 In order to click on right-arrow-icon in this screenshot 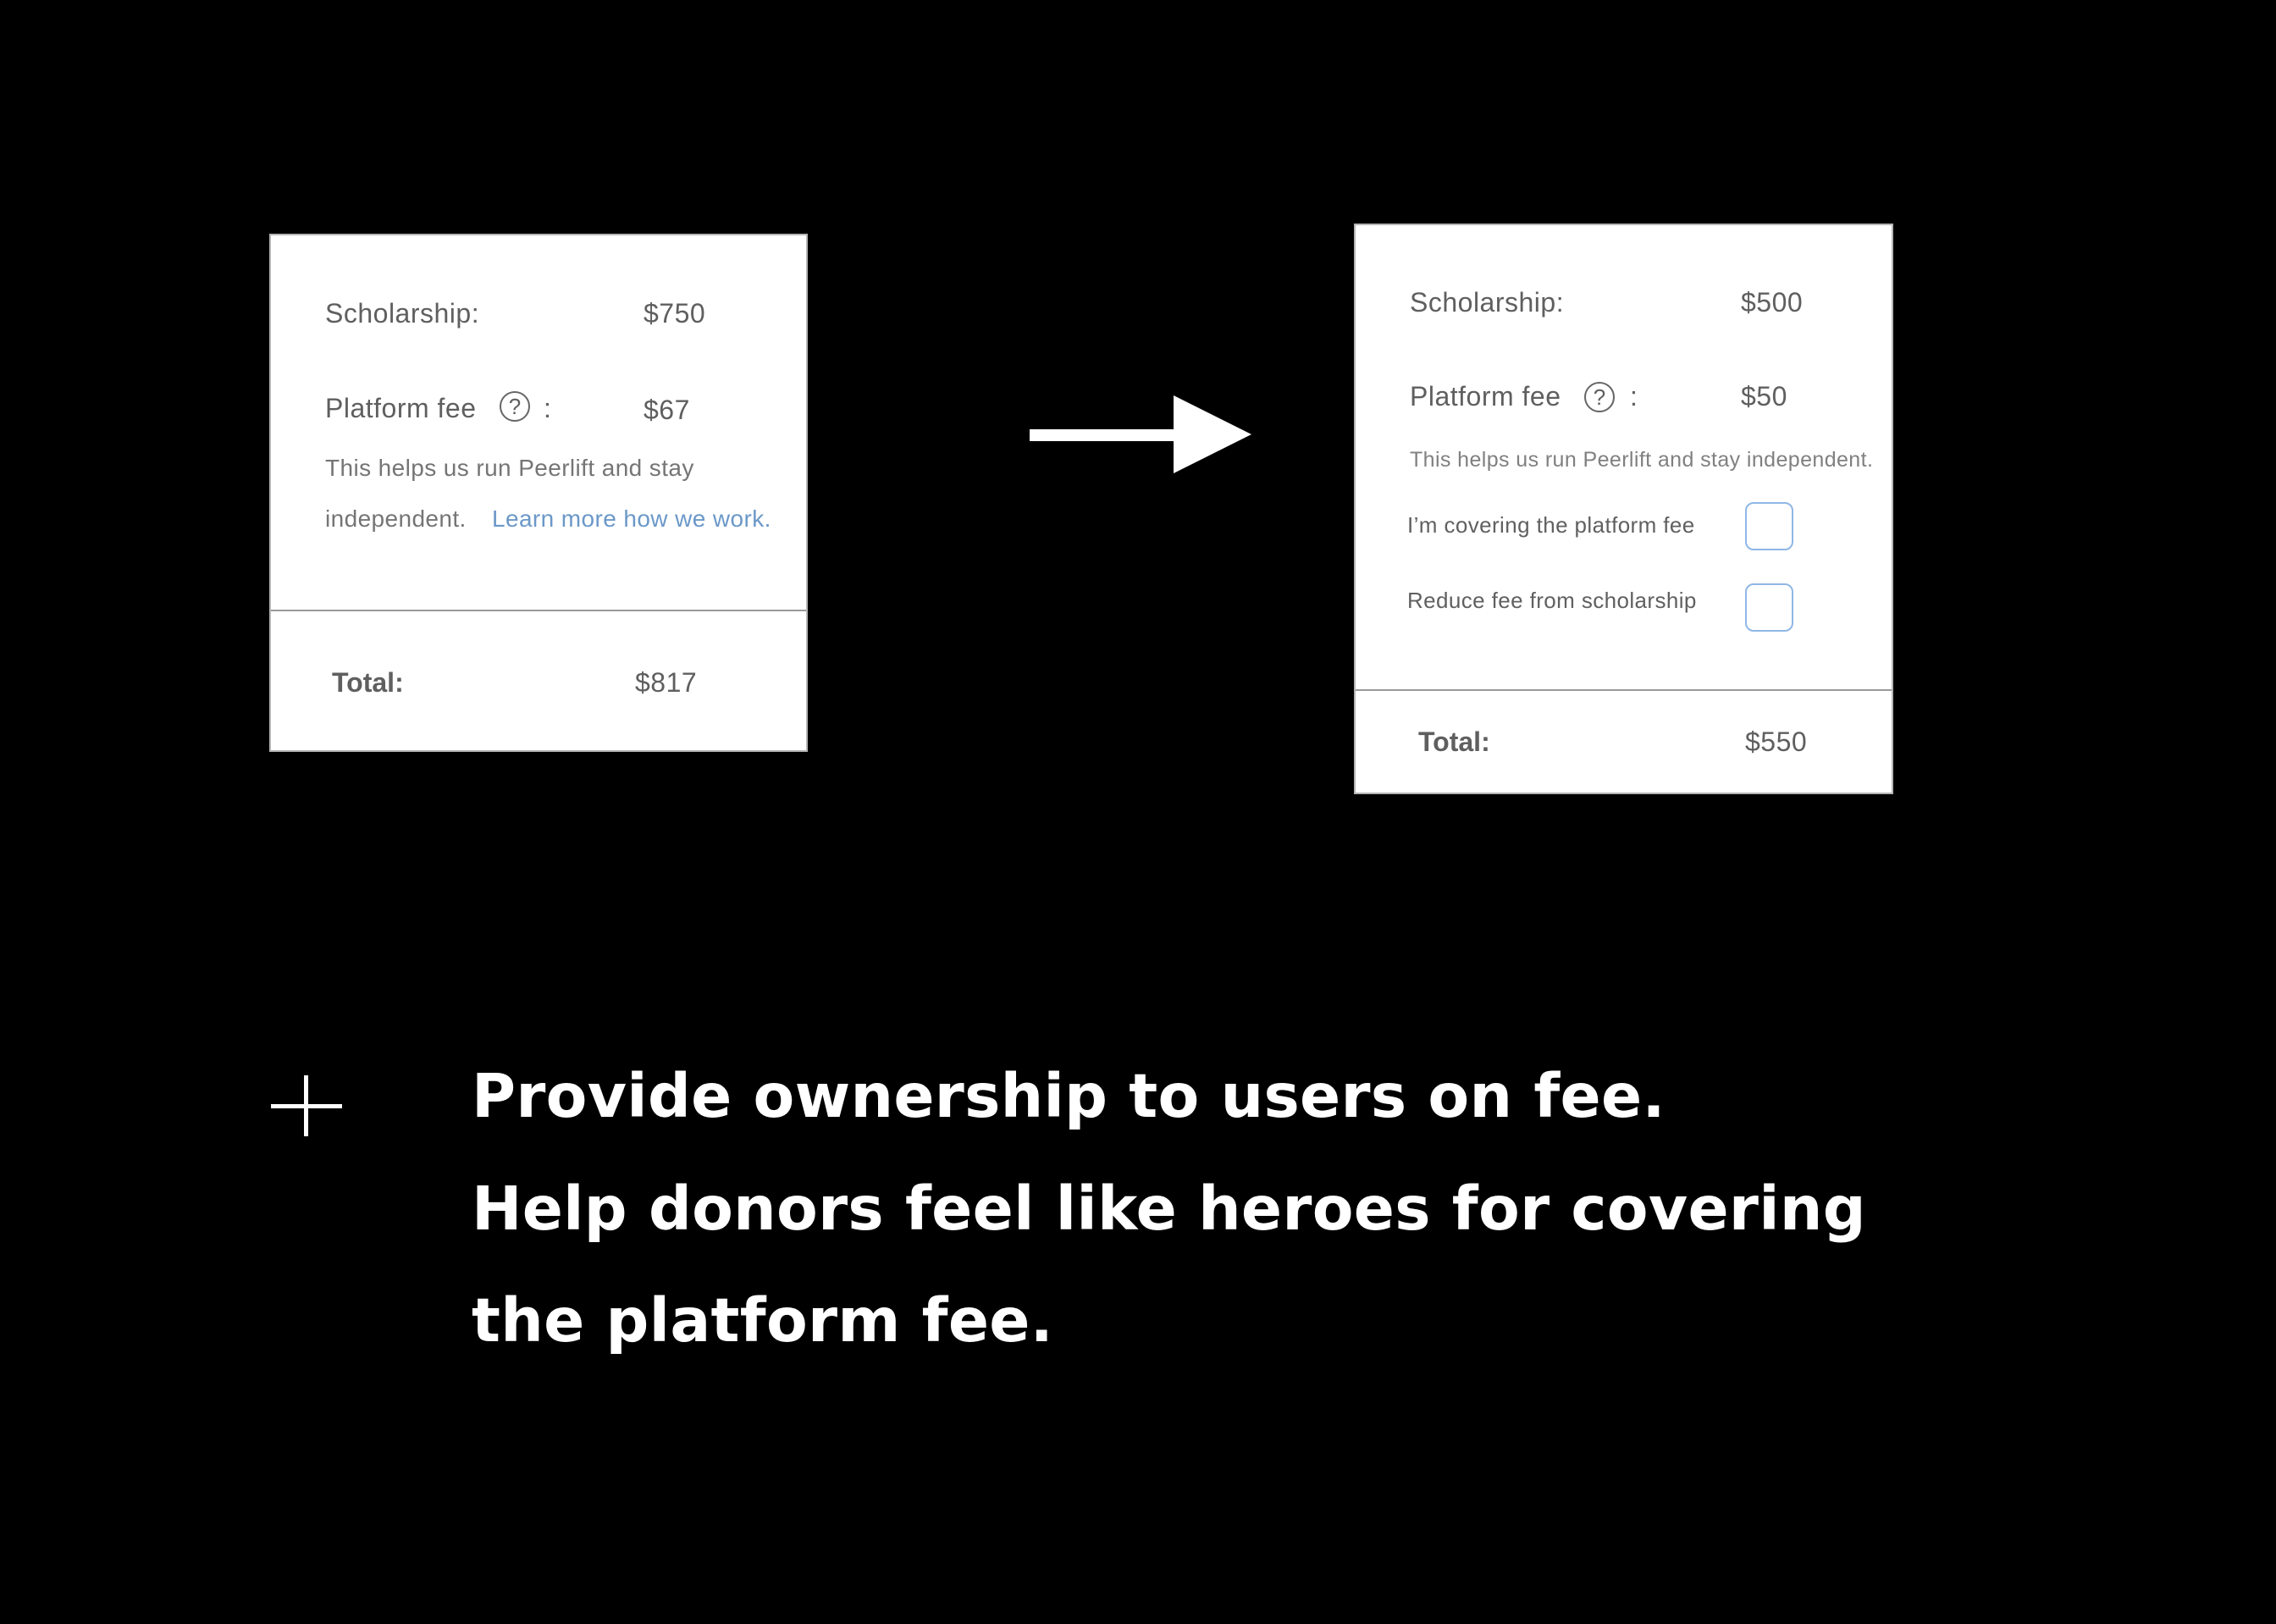, I will do `click(1140, 434)`.